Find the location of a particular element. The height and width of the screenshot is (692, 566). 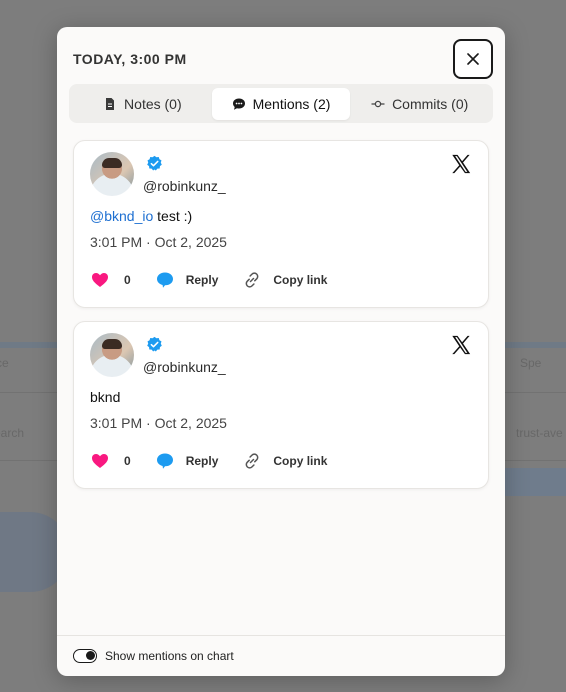

tab-commits: Commits (0) is located at coordinates (419, 104).